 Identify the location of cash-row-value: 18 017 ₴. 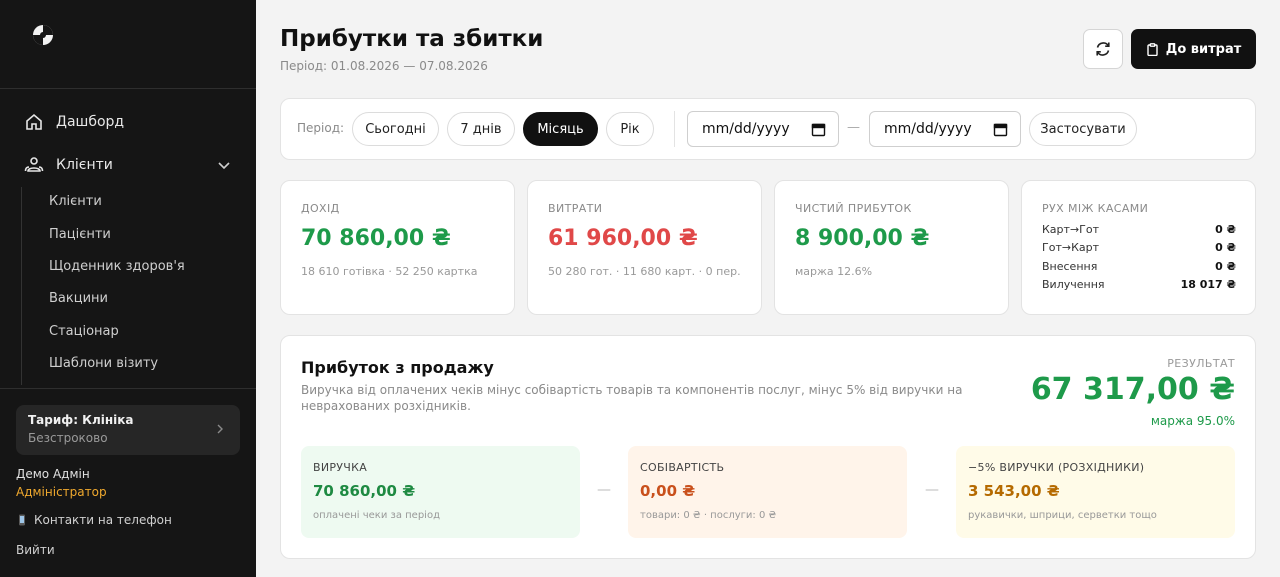
(1208, 284).